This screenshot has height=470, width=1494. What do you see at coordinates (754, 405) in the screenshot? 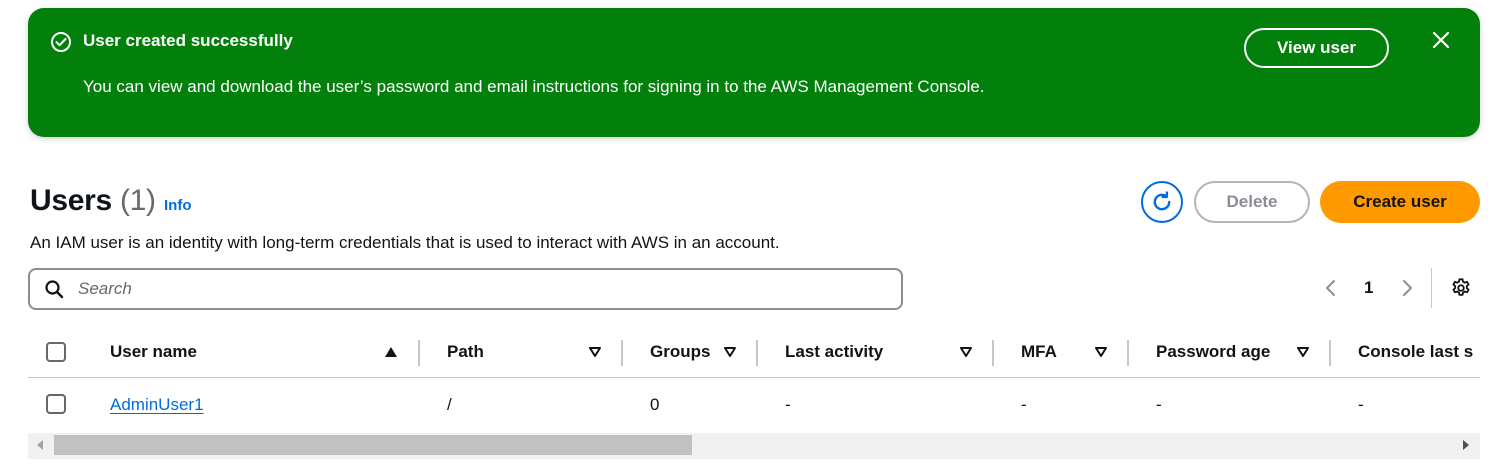
I see `table-row: AdminUser1 / 0 - - - -` at bounding box center [754, 405].